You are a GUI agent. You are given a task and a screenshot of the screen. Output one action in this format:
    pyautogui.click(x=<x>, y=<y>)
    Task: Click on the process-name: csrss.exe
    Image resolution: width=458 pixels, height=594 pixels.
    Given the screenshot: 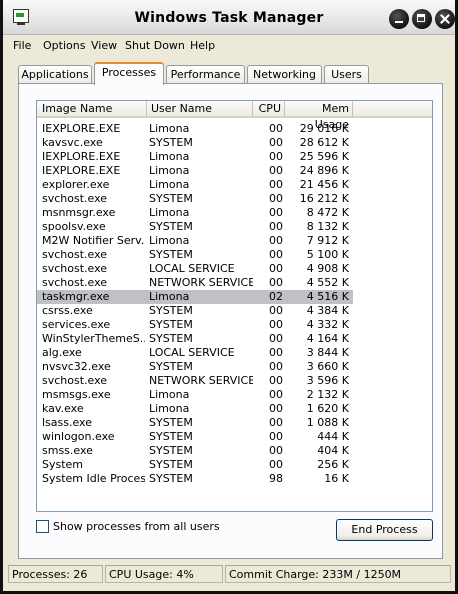 What is the action you would take?
    pyautogui.click(x=67, y=310)
    